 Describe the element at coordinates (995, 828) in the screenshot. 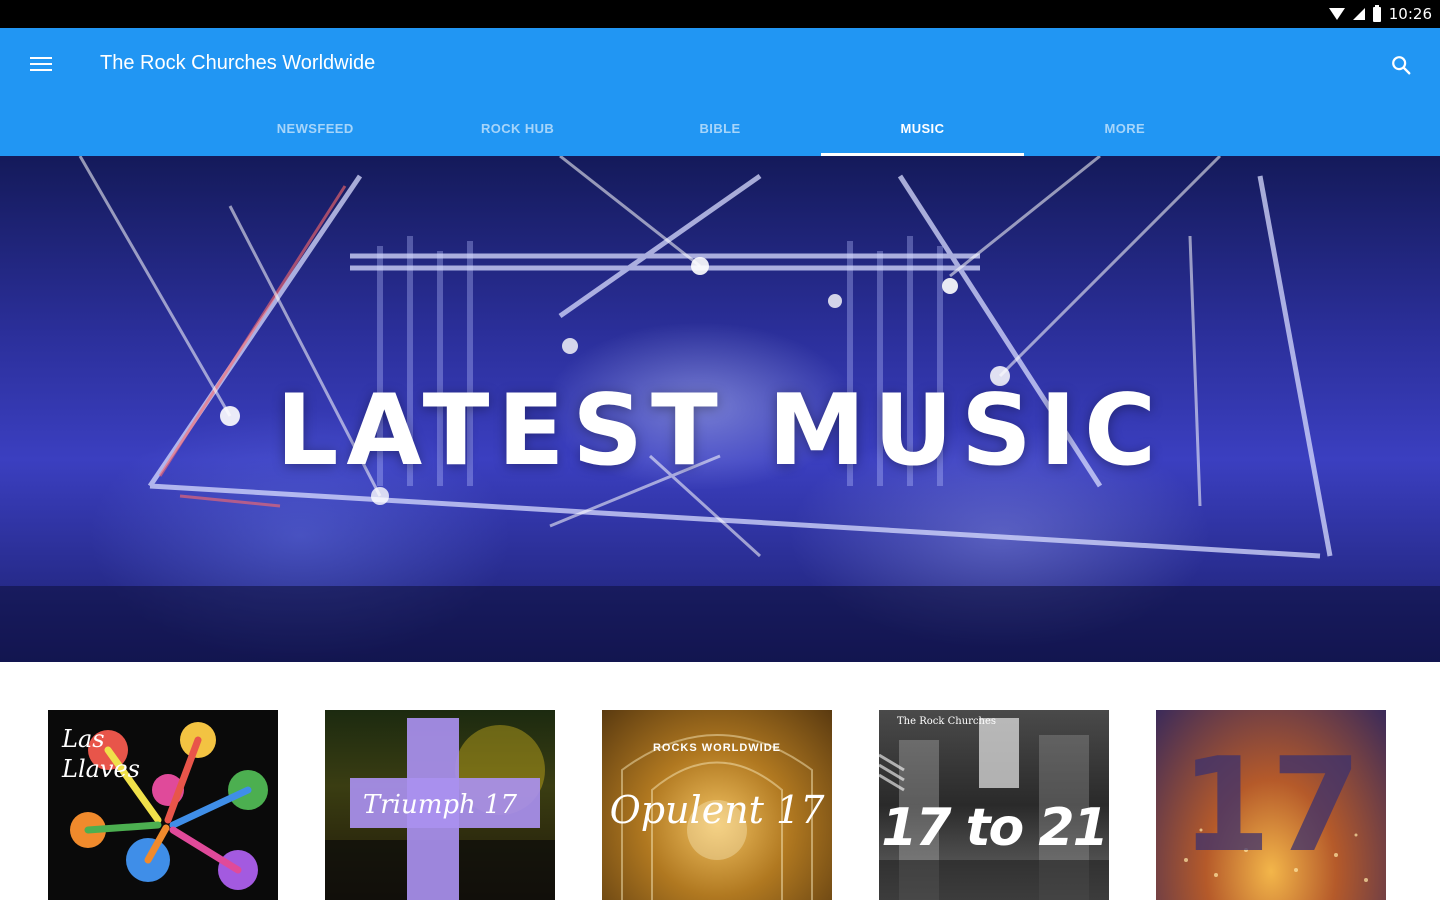

I see `album-title: 17 to 21` at that location.